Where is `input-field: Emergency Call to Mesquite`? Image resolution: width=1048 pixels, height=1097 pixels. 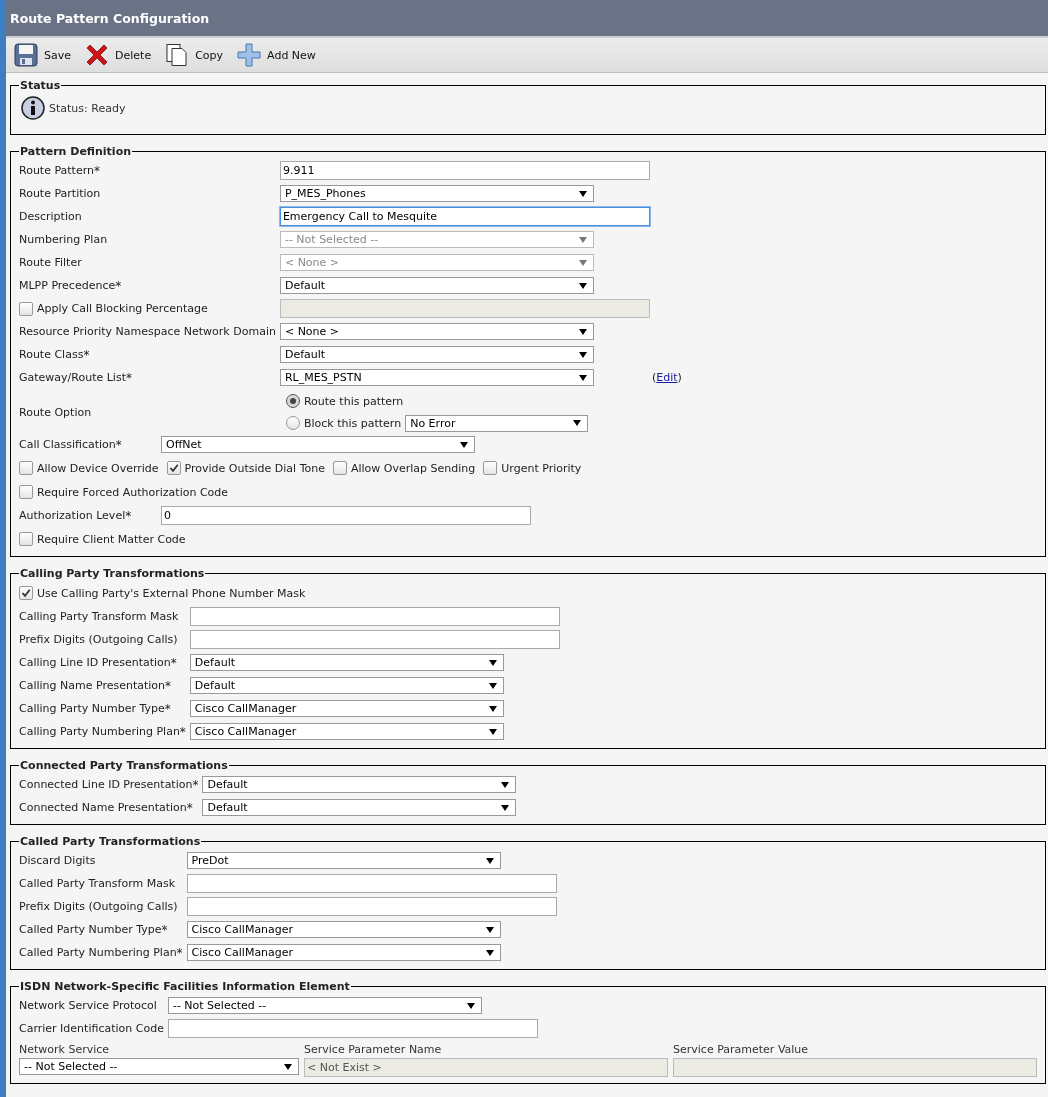 input-field: Emergency Call to Mesquite is located at coordinates (464, 216).